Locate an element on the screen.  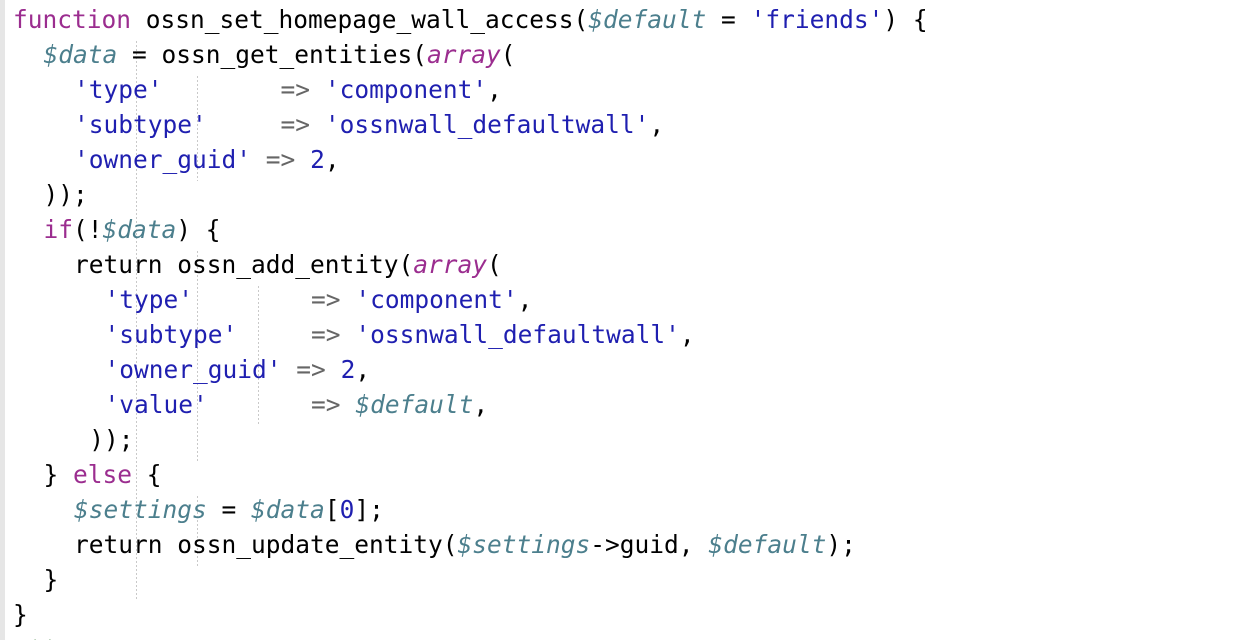
code-token-plain: = ossn_get_entities( is located at coordinates (272, 54).